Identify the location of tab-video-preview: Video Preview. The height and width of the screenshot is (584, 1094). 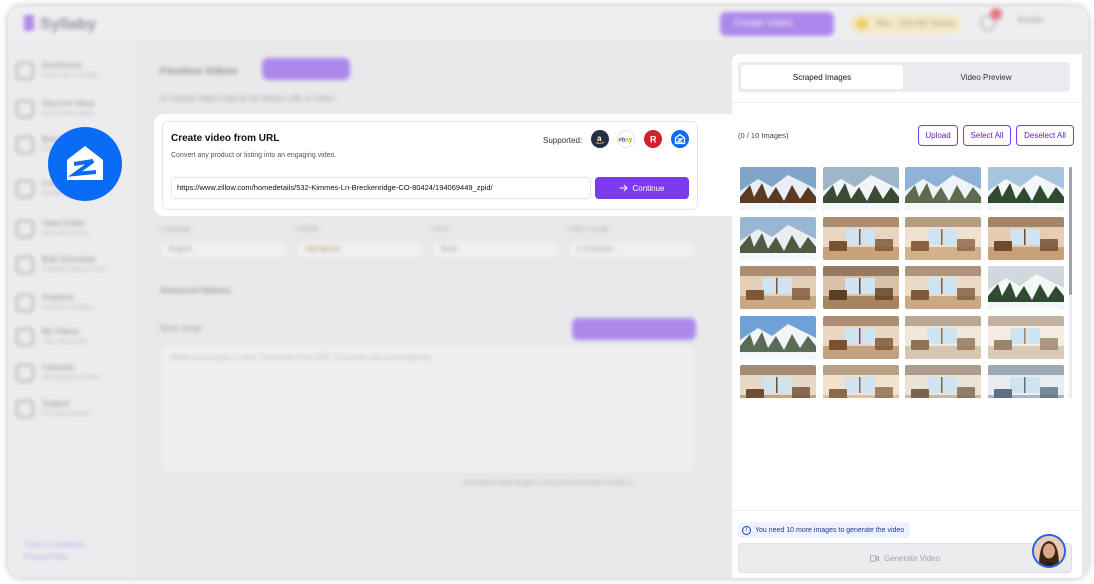
(986, 77).